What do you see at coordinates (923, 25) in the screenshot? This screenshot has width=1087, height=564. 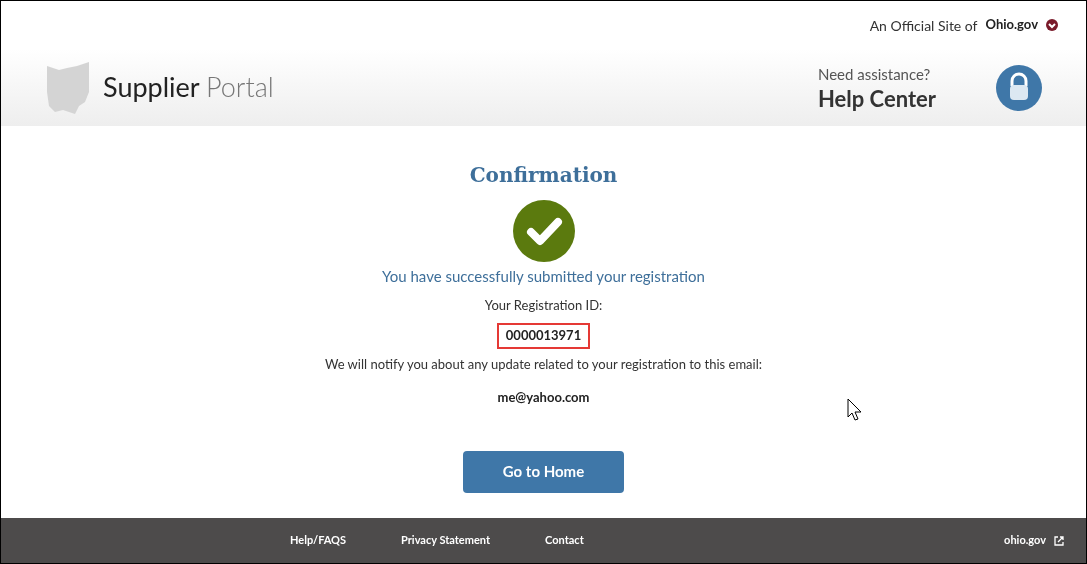 I see `official-site-text: An Official Site of` at bounding box center [923, 25].